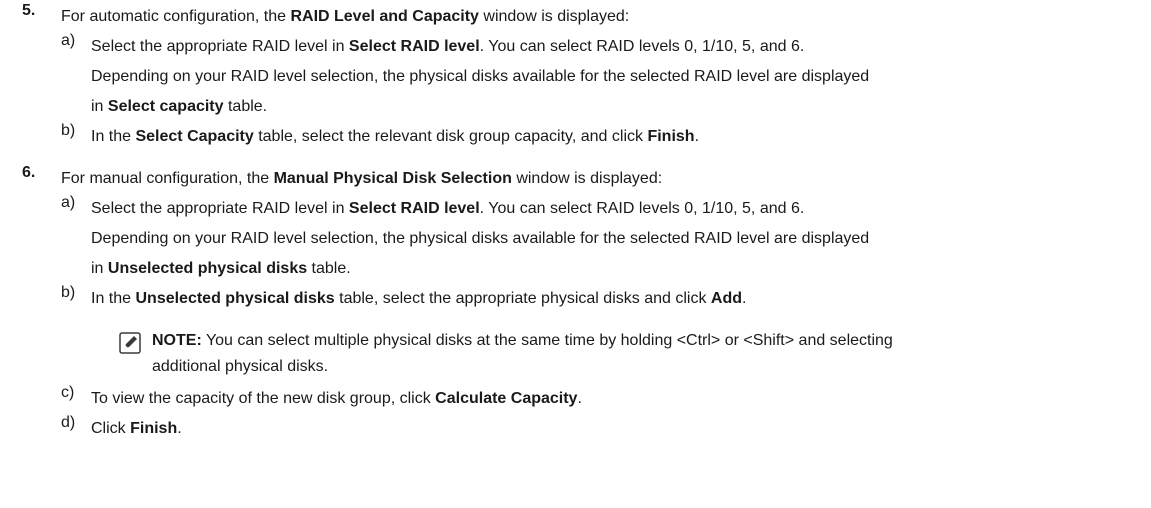  Describe the element at coordinates (621, 269) in the screenshot. I see `substep-line: in Unselected physical disks table.` at that location.